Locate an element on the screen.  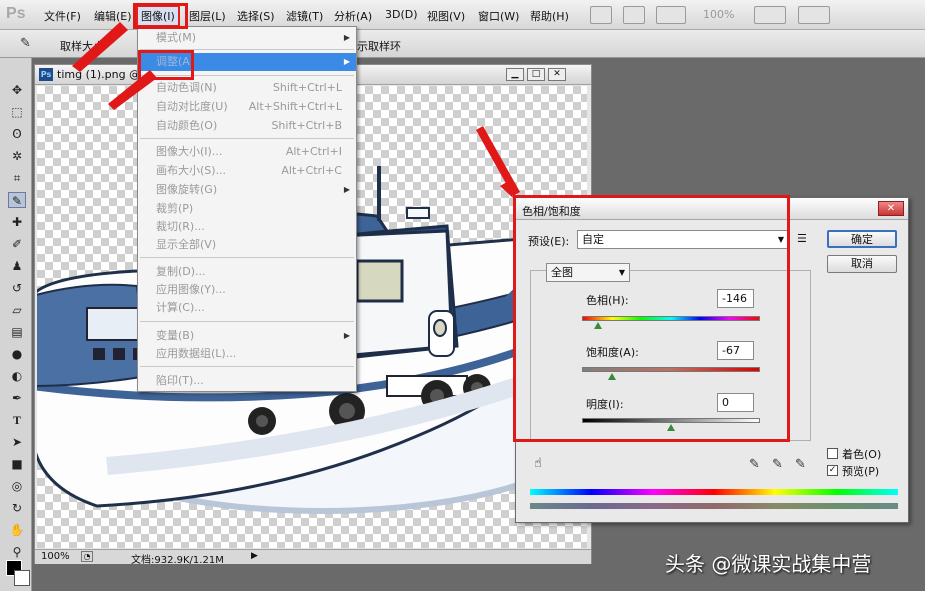
watermark: 头条 @微课实战集中营 is located at coordinates (768, 564).